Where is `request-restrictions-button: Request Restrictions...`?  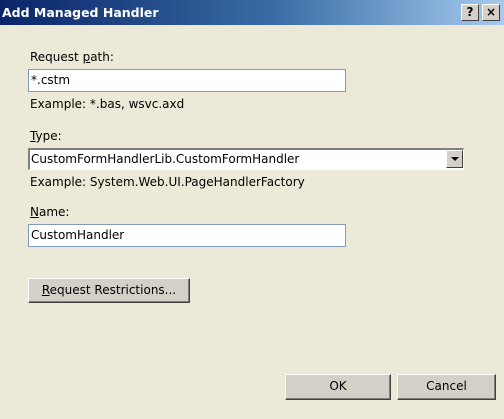
request-restrictions-button: Request Restrictions... is located at coordinates (109, 290).